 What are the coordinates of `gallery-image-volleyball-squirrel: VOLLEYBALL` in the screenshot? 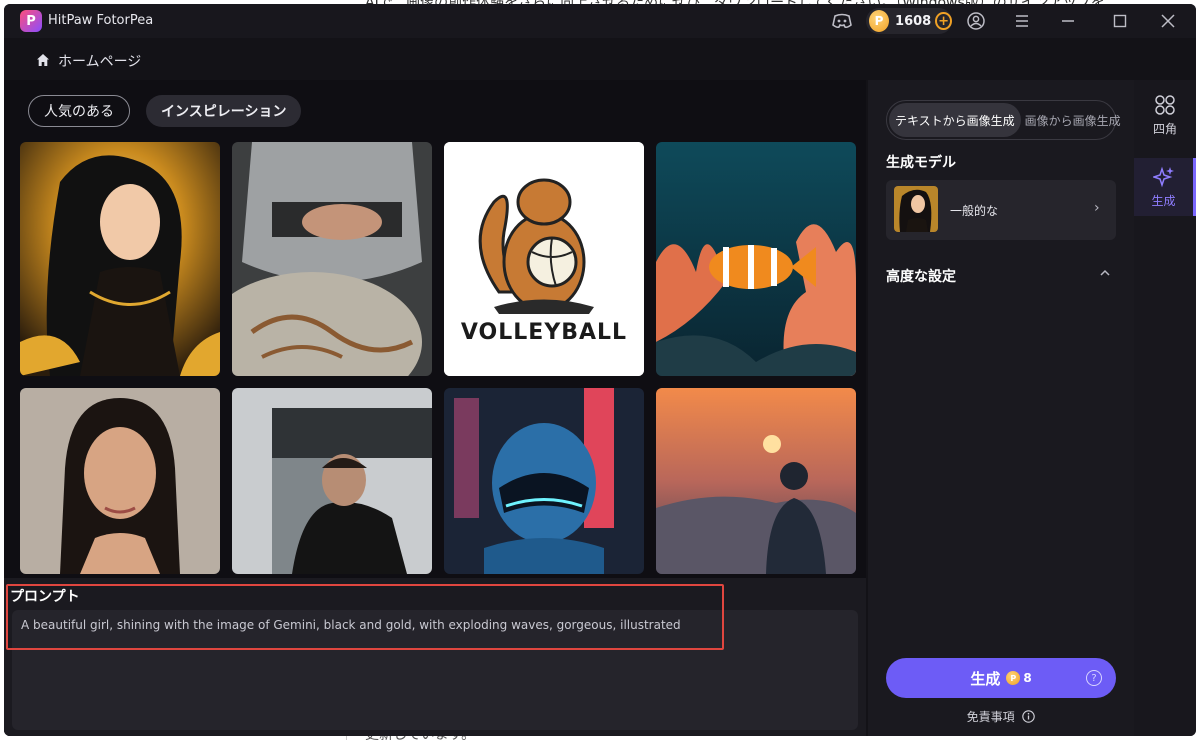 It's located at (544, 259).